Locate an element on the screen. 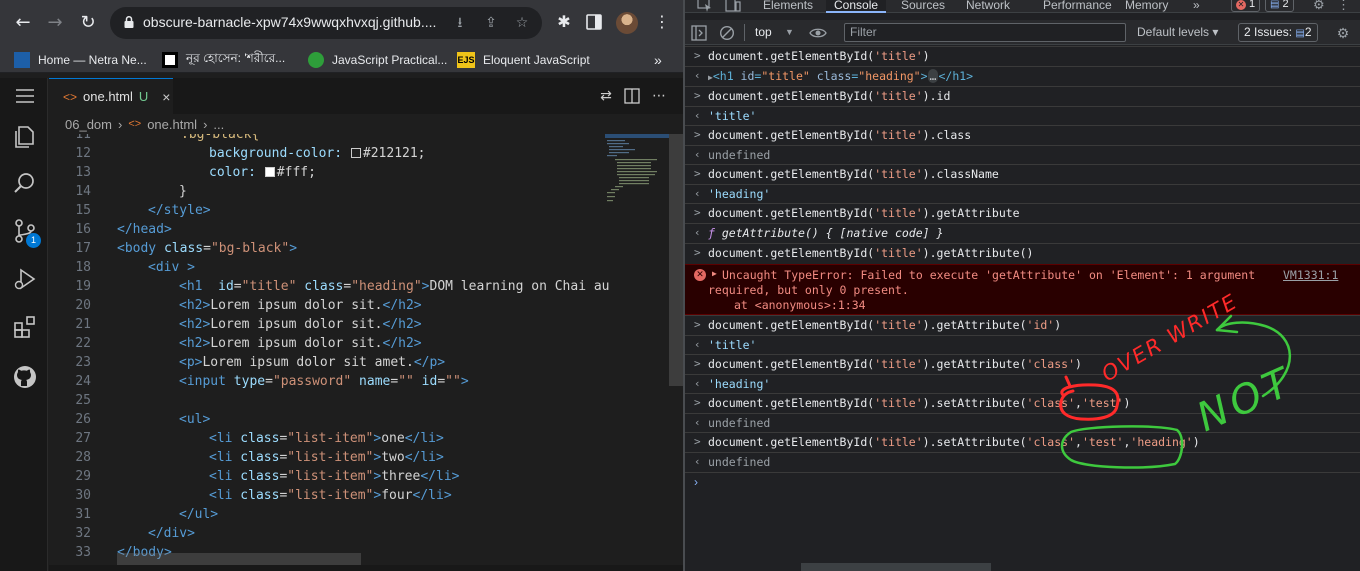  bookmark-star-icon: ☆ is located at coordinates (522, 23).